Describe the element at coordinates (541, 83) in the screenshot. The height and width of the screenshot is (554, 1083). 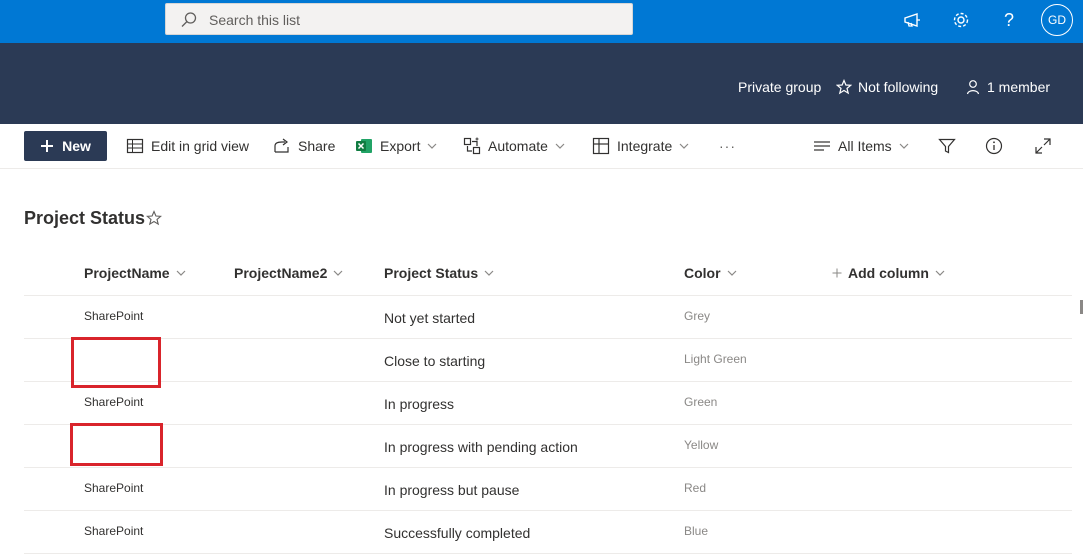
I see `site-header: Private group Not following 1 member` at that location.